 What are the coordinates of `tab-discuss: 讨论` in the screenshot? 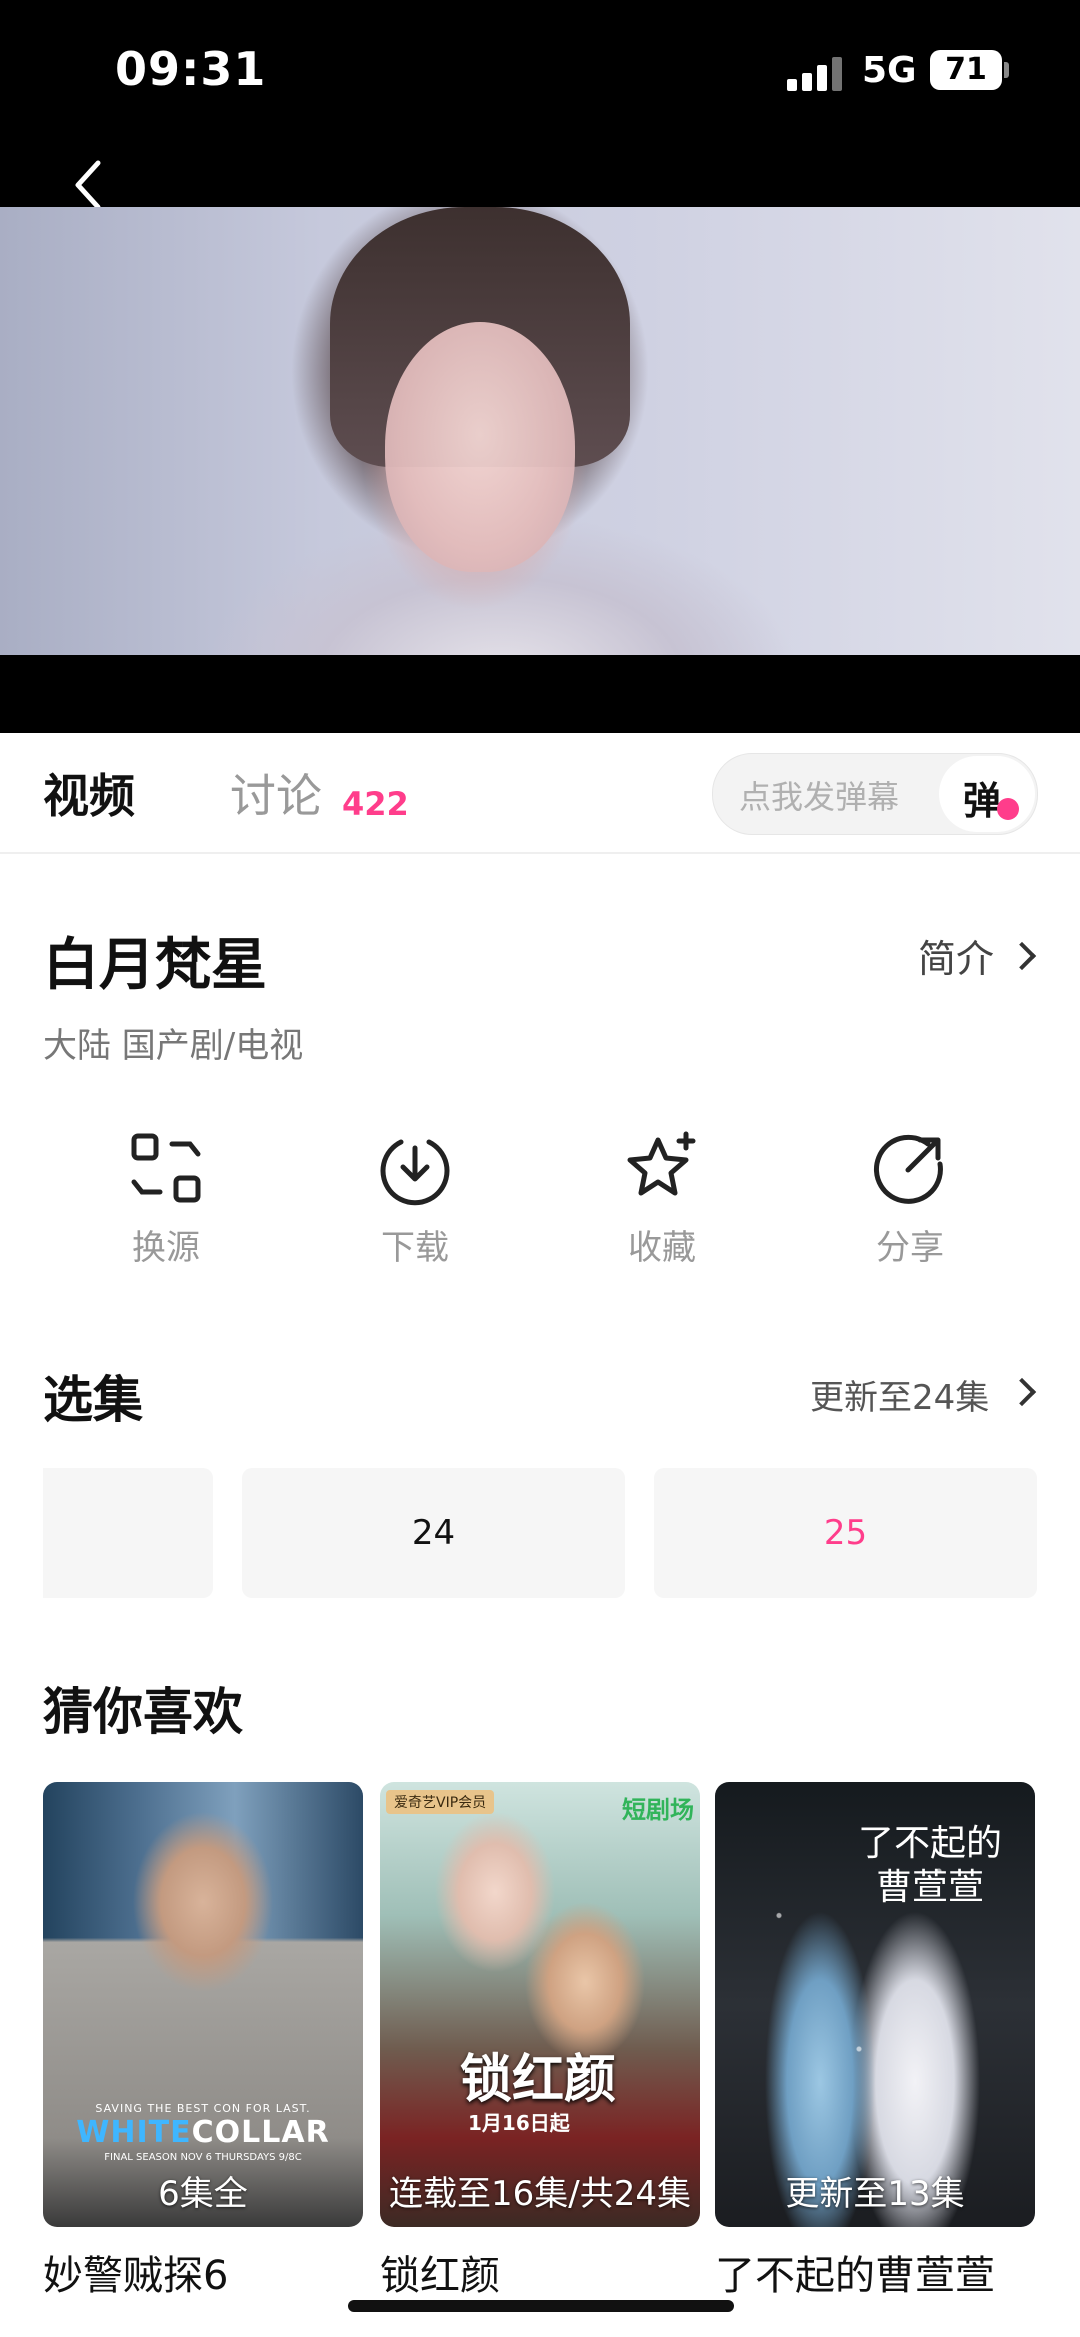 It's located at (276, 793).